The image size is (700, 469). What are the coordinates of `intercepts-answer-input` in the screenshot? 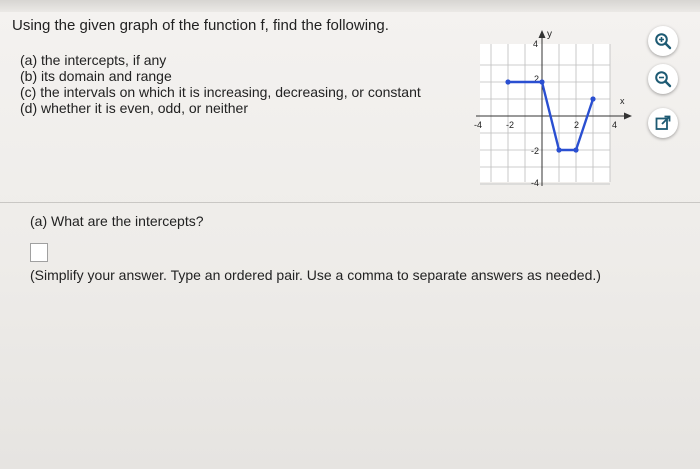 It's located at (39, 252).